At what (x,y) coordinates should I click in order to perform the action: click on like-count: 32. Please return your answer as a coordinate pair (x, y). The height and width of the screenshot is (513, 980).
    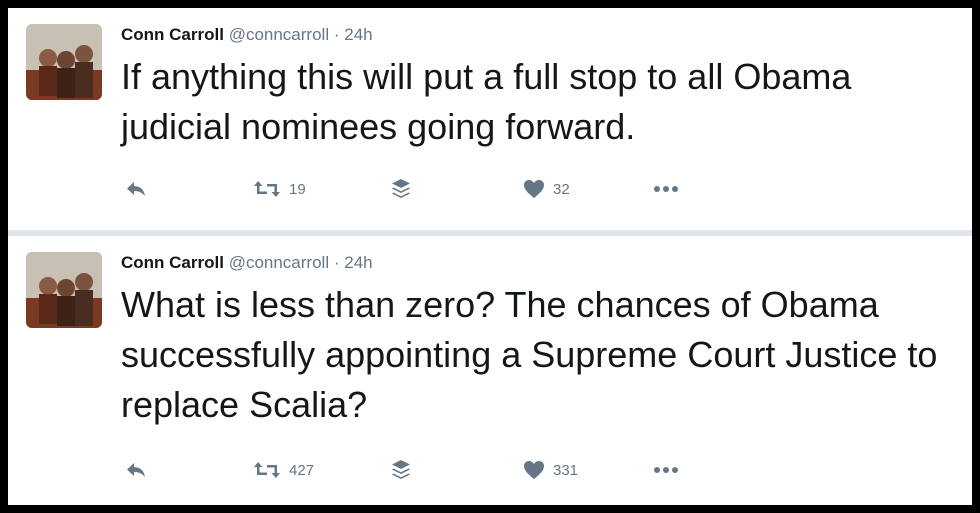
    Looking at the image, I should click on (561, 189).